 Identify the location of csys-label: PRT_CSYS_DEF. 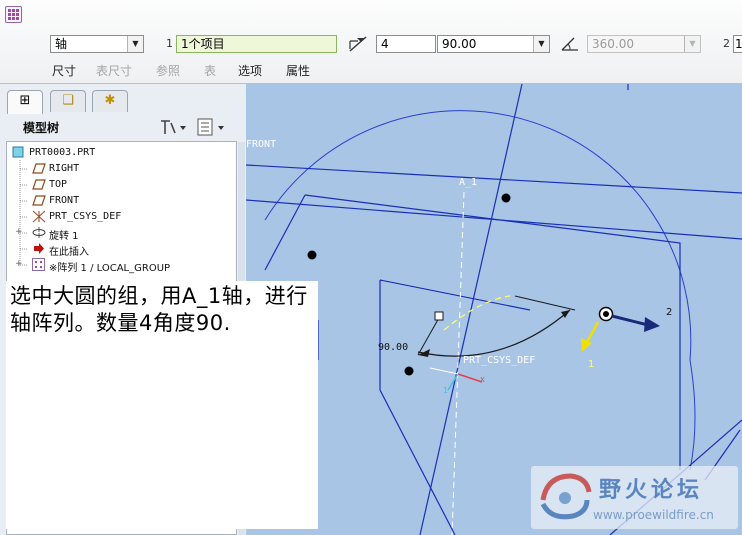
(499, 360).